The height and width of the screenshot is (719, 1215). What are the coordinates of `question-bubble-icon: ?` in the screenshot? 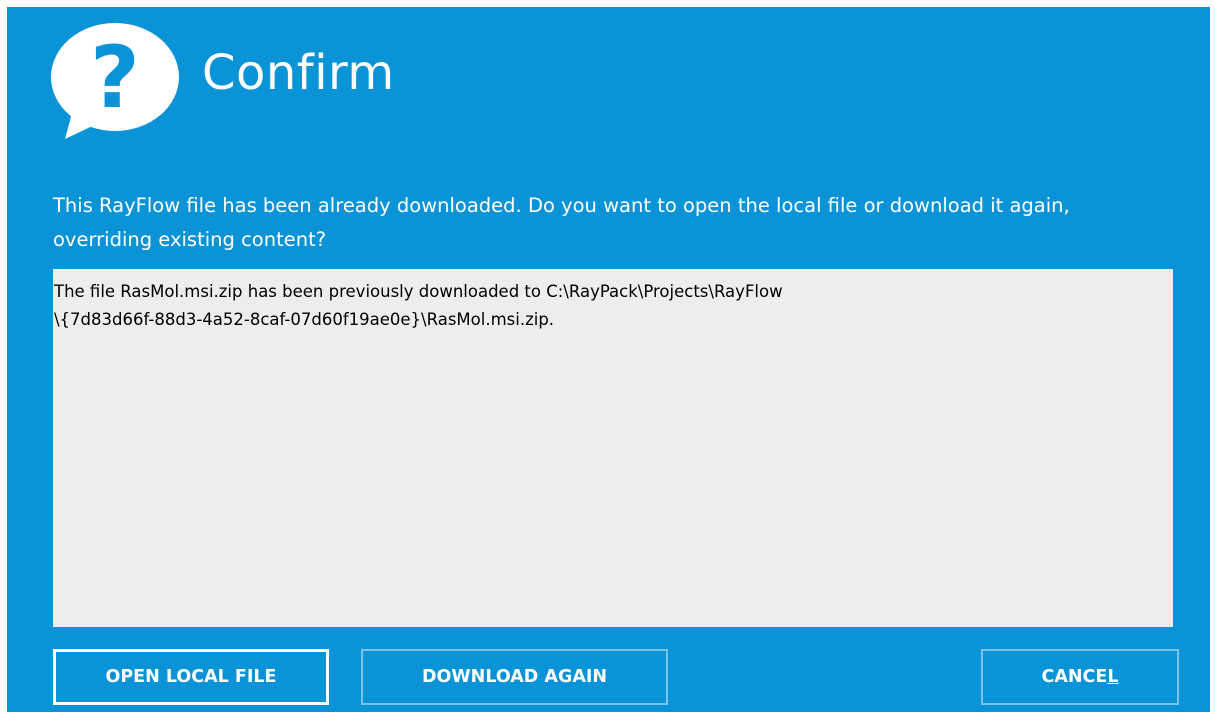 It's located at (121, 81).